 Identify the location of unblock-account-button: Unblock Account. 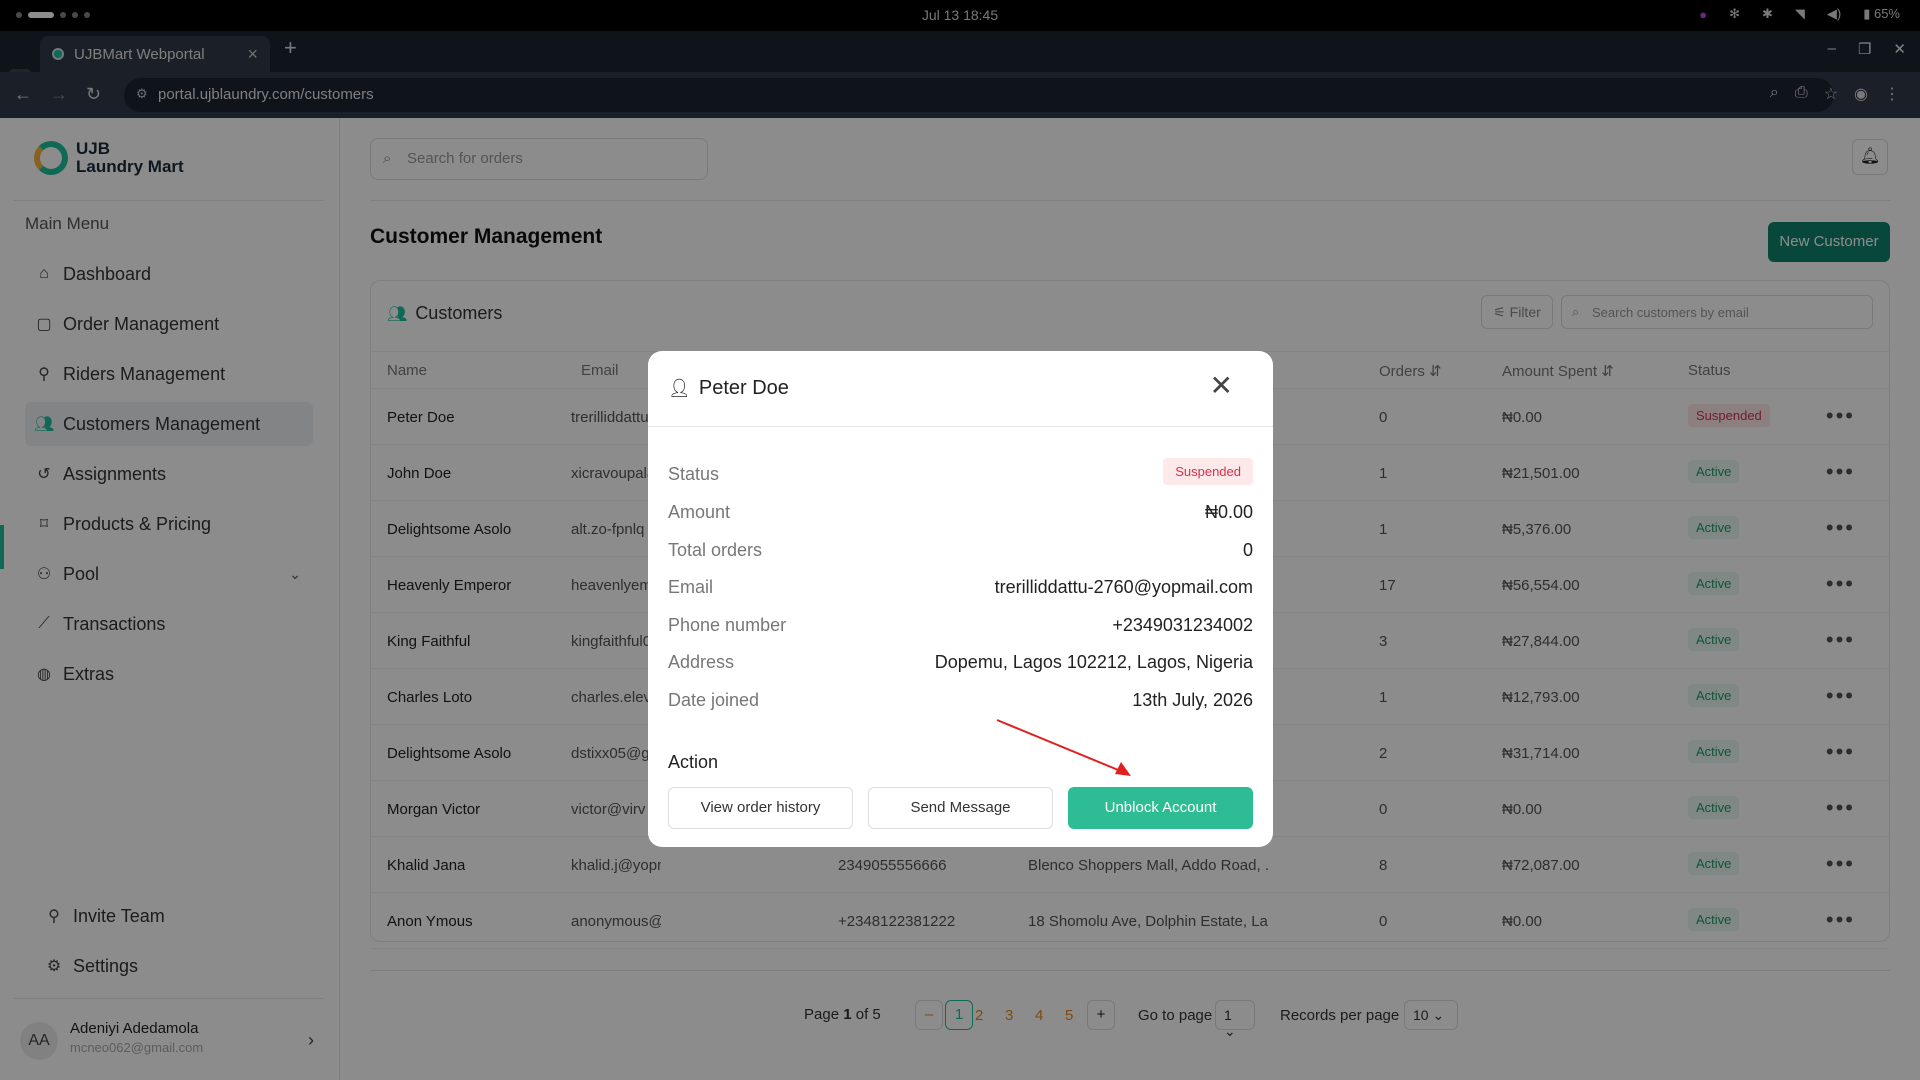
(1160, 808).